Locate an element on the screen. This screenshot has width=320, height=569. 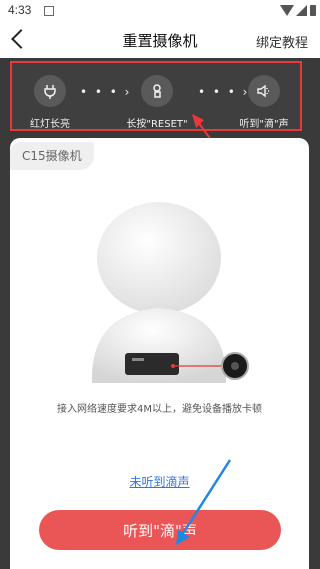
annotation-arrow-blue is located at coordinates (204, 502).